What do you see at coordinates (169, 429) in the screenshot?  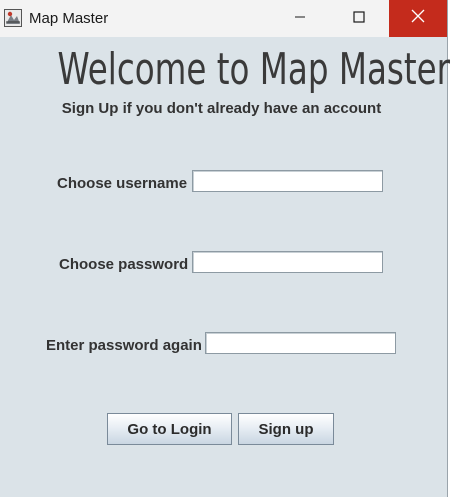 I see `go-to-login-button: Go to Login` at bounding box center [169, 429].